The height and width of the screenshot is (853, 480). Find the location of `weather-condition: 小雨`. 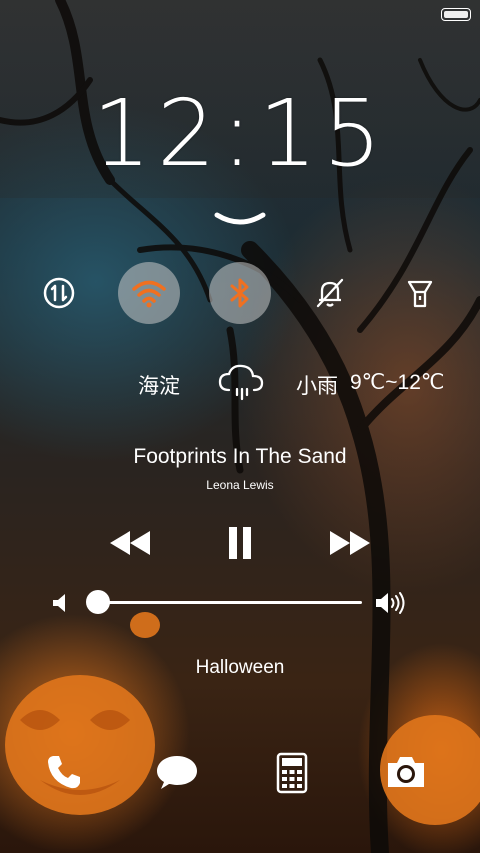

weather-condition: 小雨 is located at coordinates (317, 386).